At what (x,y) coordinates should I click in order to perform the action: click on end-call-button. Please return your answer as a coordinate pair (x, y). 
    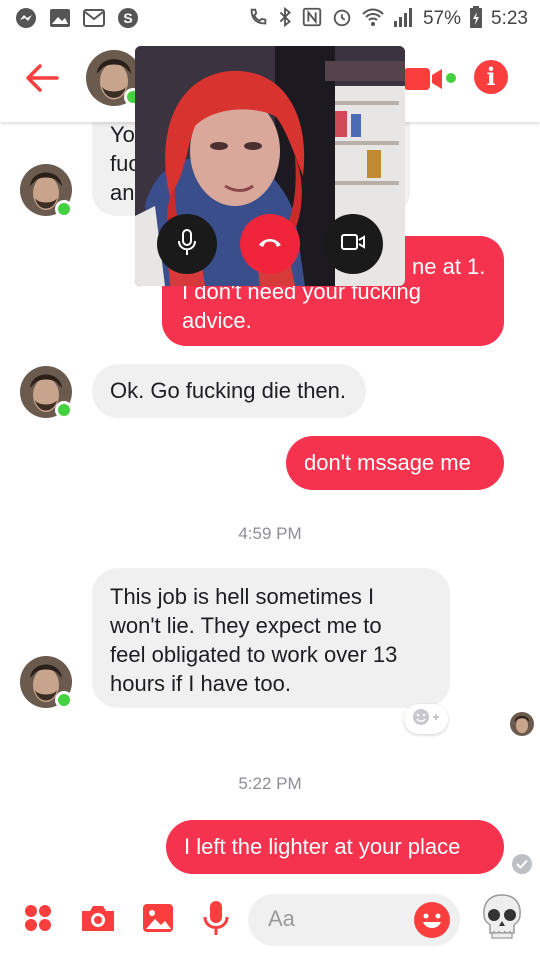
    Looking at the image, I should click on (270, 244).